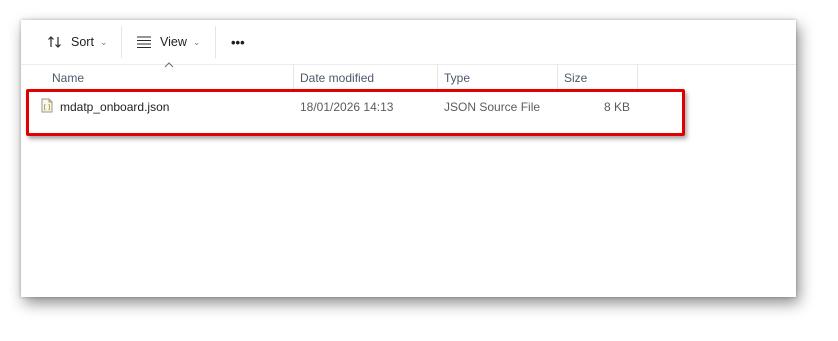 The width and height of the screenshot is (838, 341). I want to click on file-date-modified: 18/01/2026 14:13, so click(347, 107).